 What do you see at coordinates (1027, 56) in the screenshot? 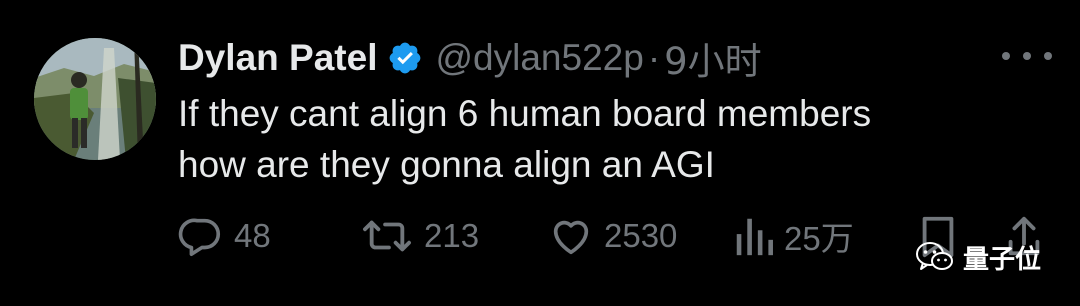
I see `more-options-icon` at bounding box center [1027, 56].